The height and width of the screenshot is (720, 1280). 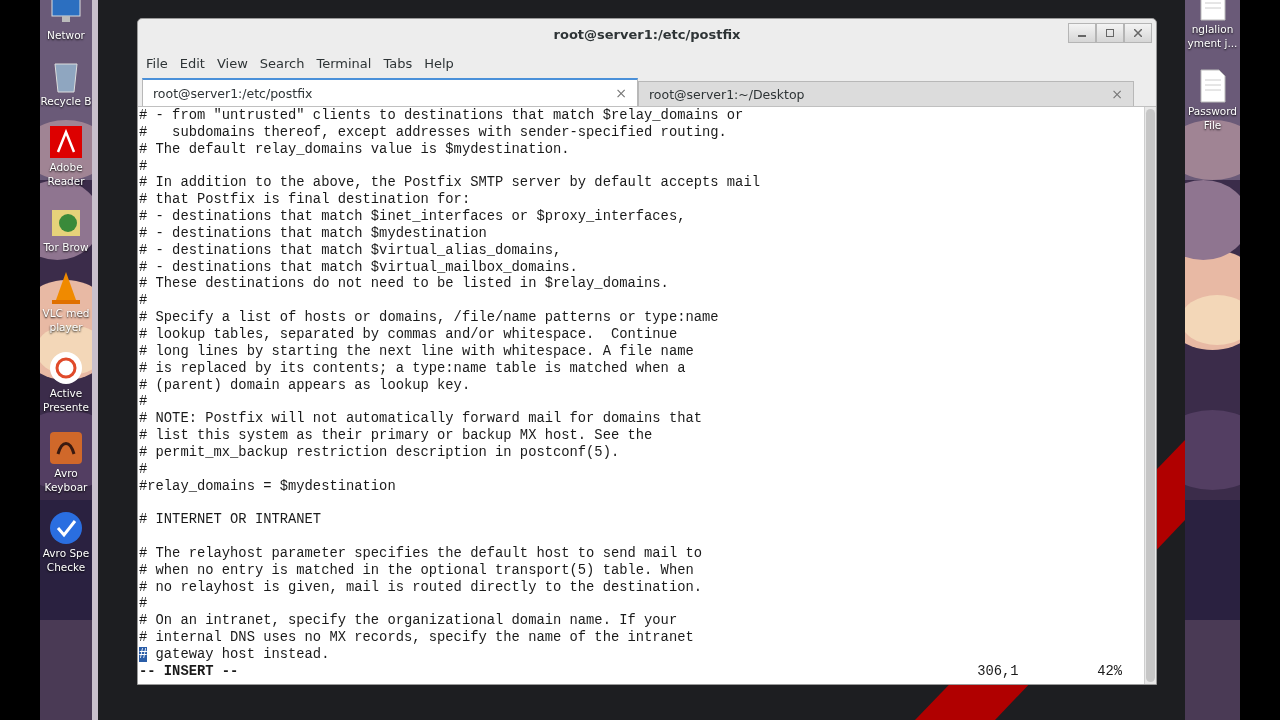 What do you see at coordinates (268, 487) in the screenshot?
I see `code-line: #relay_domains = $mydestination` at bounding box center [268, 487].